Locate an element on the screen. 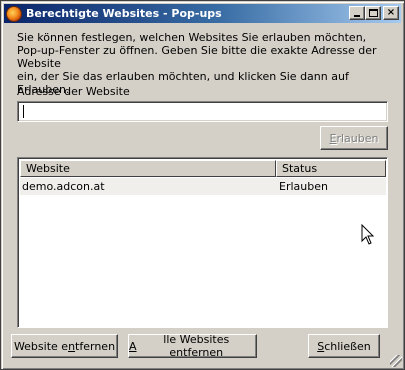 The width and height of the screenshot is (405, 370). allow-accesskey: E is located at coordinates (333, 138).